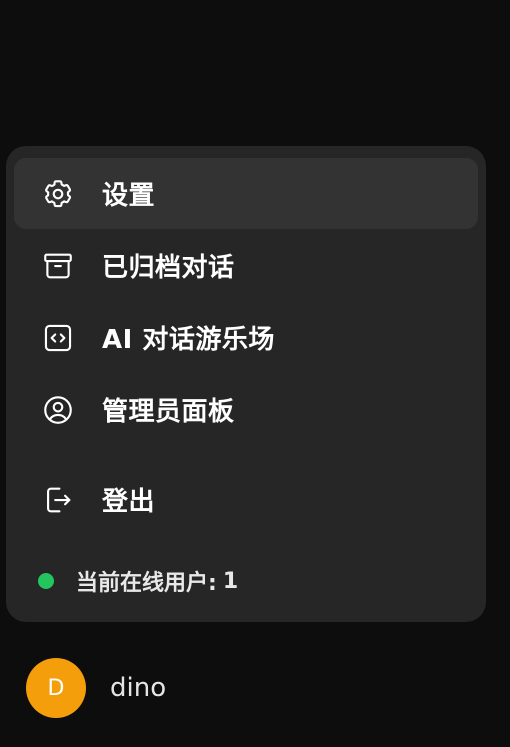 The height and width of the screenshot is (747, 510). Describe the element at coordinates (146, 583) in the screenshot. I see `online-users-label: 当前在线用户:` at that location.